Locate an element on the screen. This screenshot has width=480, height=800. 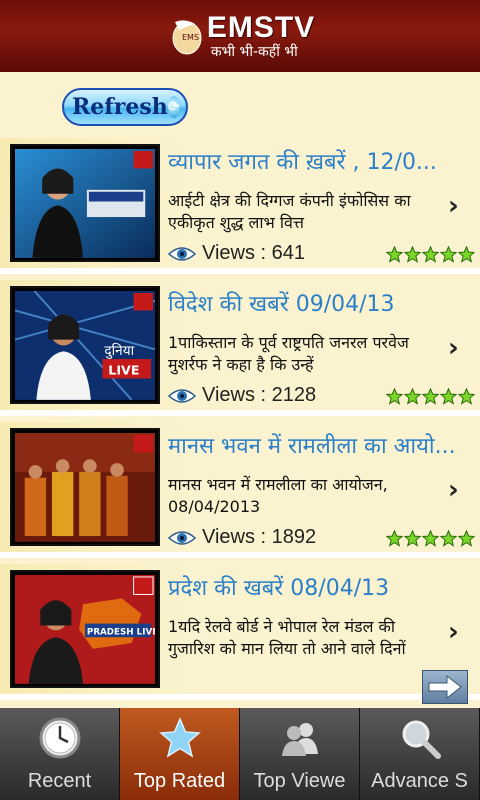
refresh-button: Refresh ⟳ is located at coordinates (125, 107).